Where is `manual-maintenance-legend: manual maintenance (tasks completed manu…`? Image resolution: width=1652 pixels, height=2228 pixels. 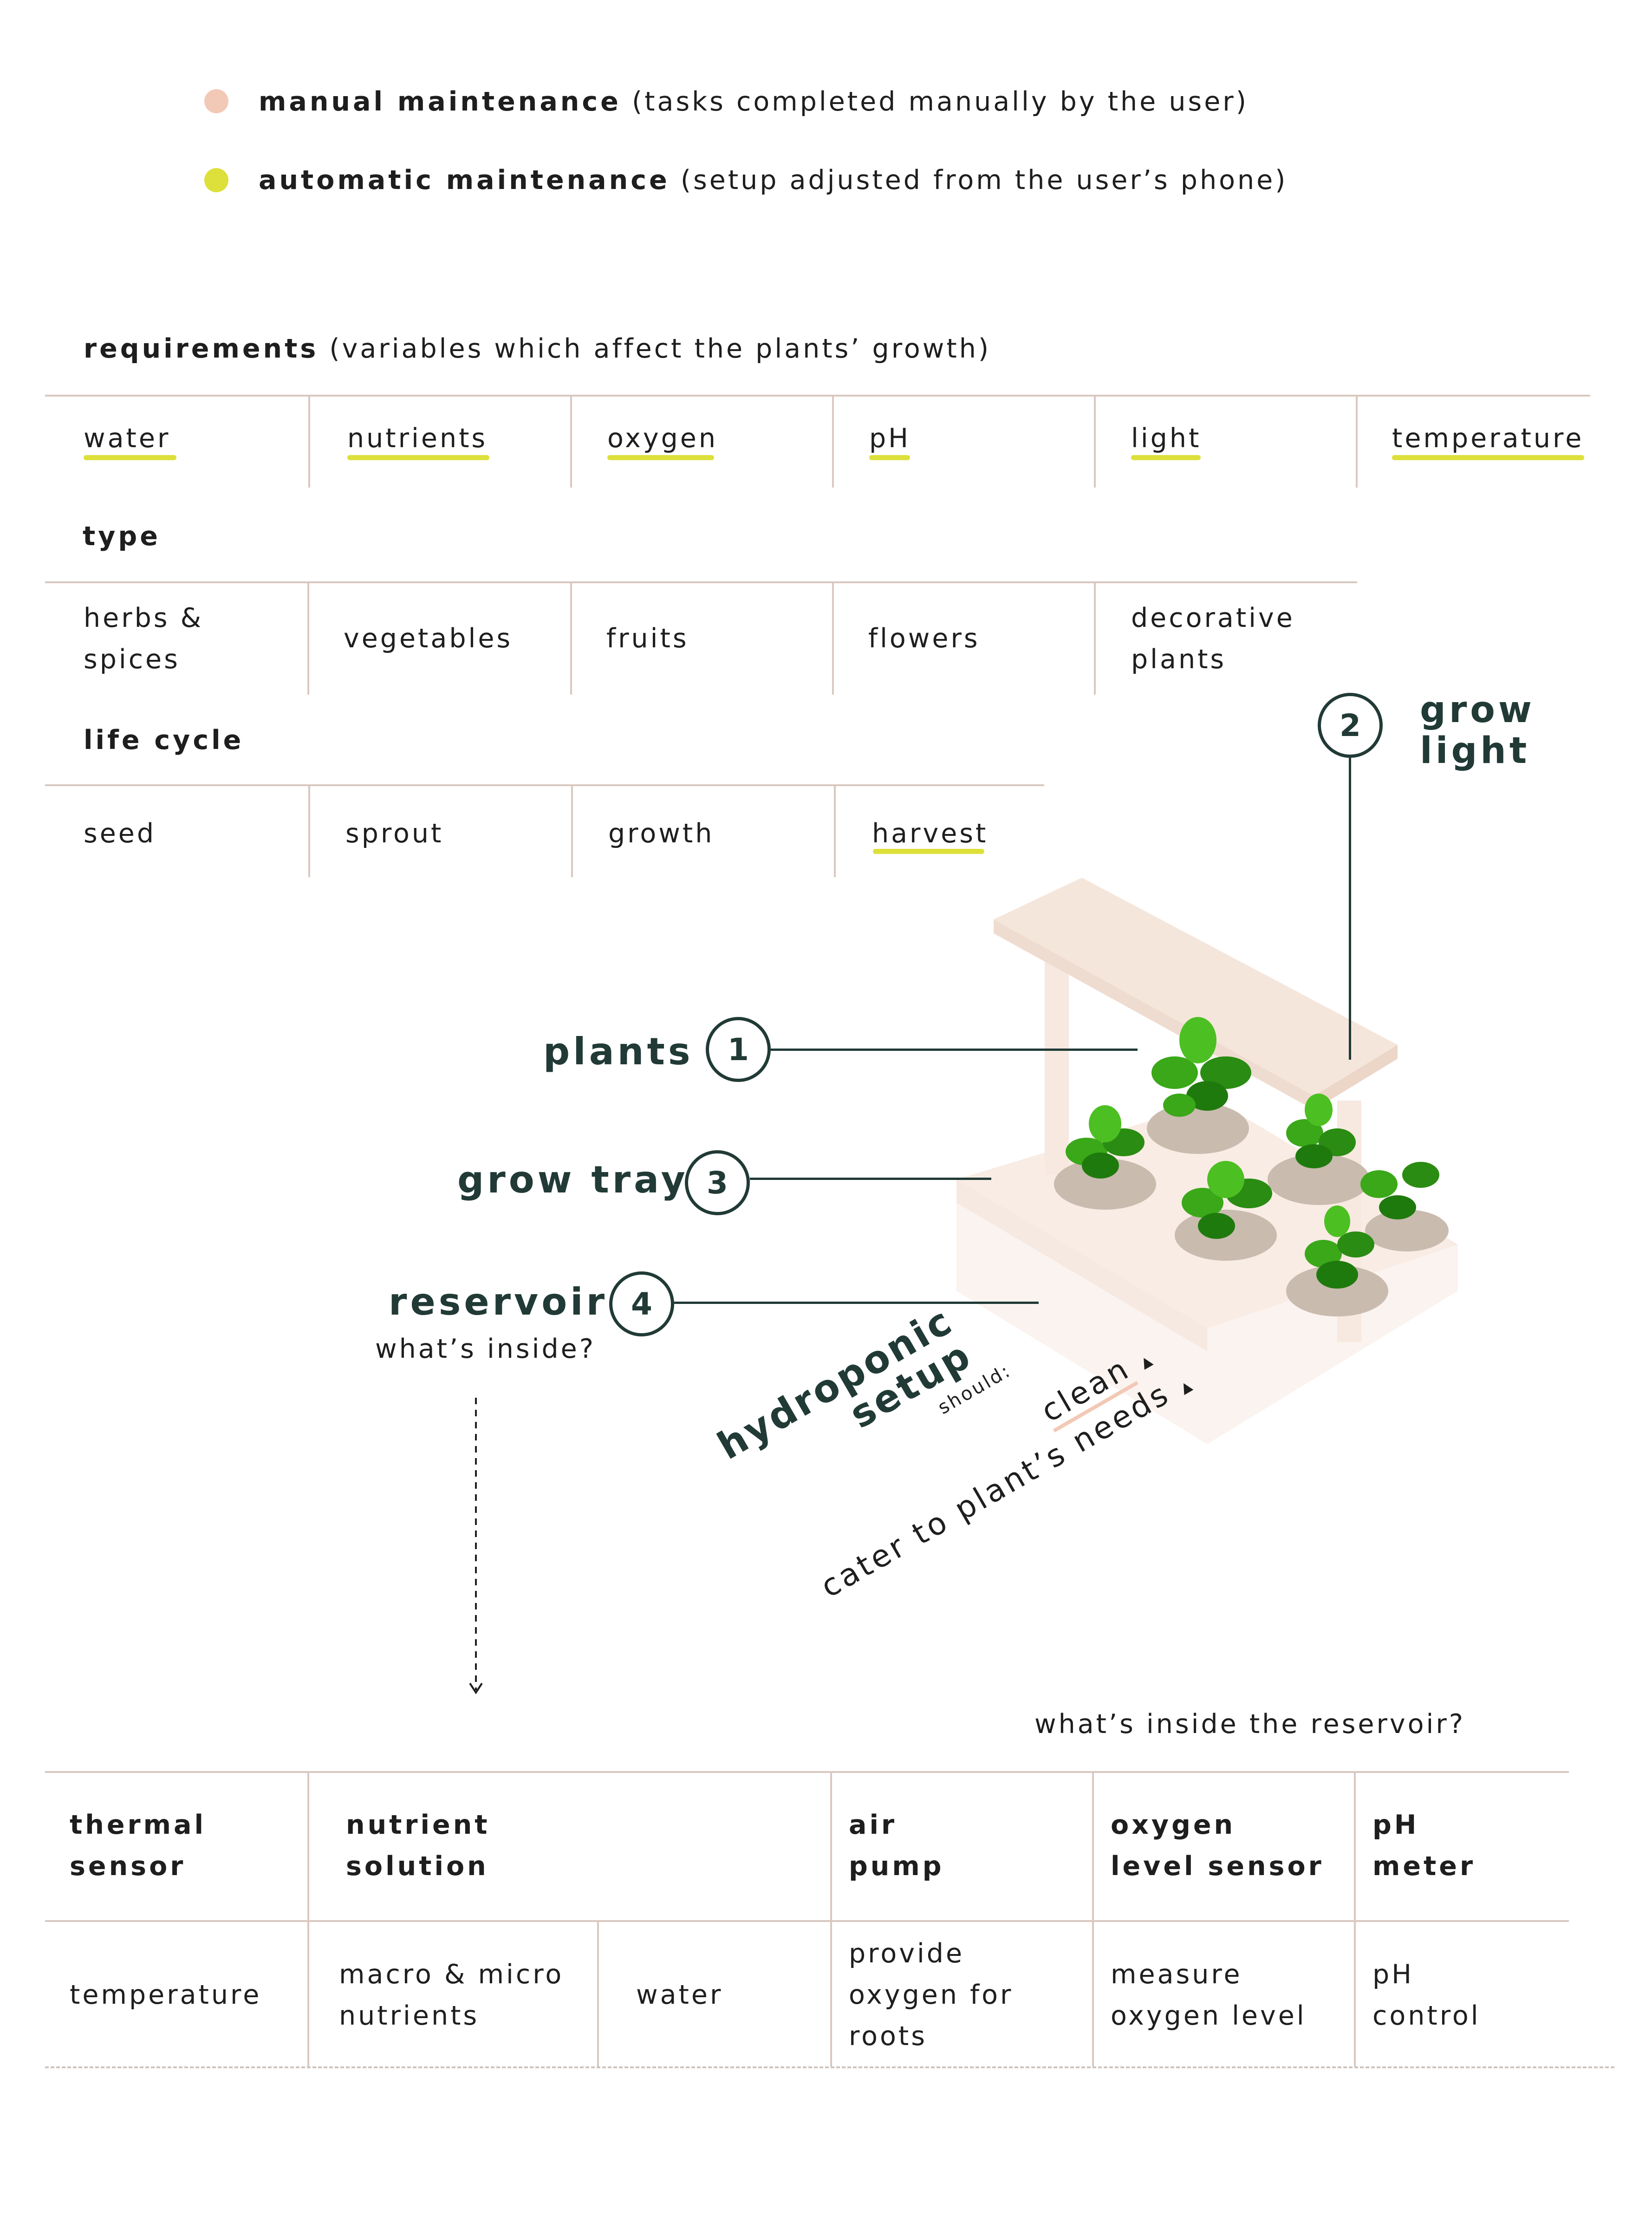
manual-maintenance-legend: manual maintenance (tasks completed manu… is located at coordinates (754, 101).